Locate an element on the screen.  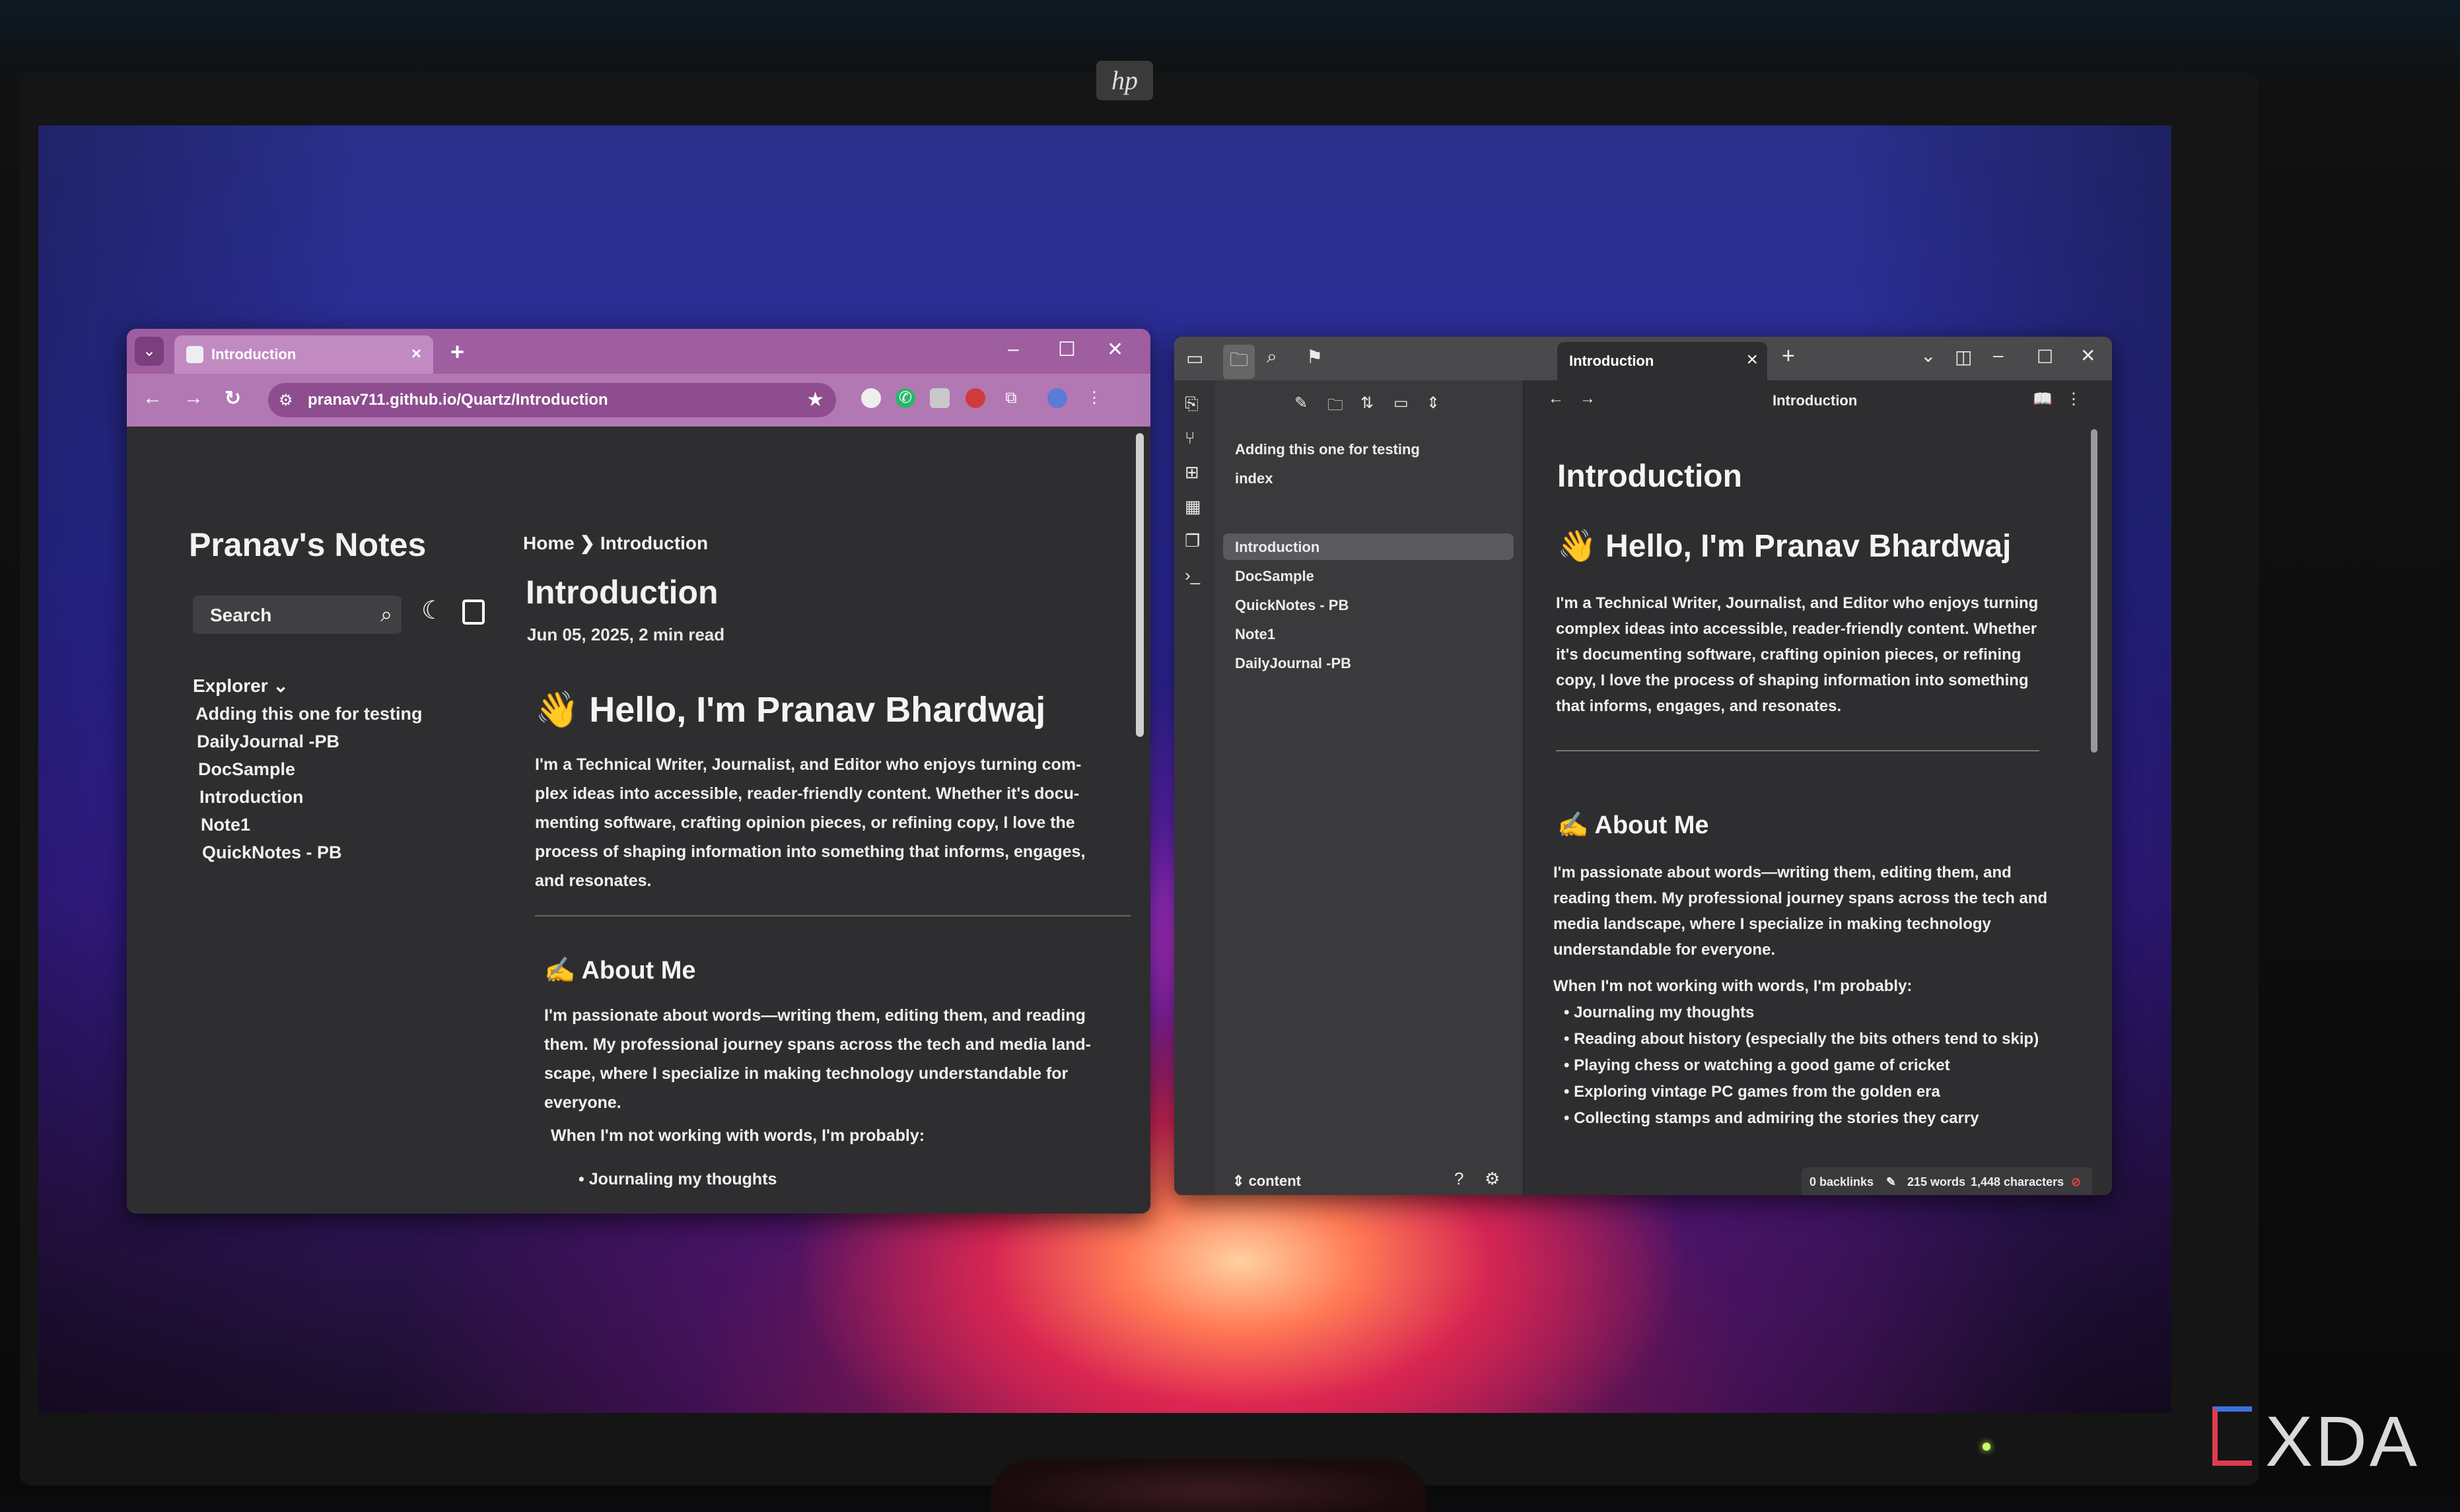
dark-mode-icon: ☾ is located at coordinates (432, 611).